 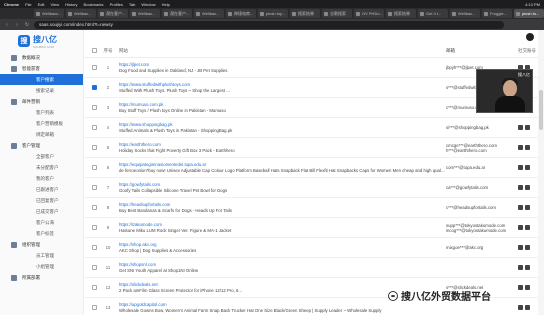 I want to click on sidebar-item: 搜索记录, so click(x=41, y=90).